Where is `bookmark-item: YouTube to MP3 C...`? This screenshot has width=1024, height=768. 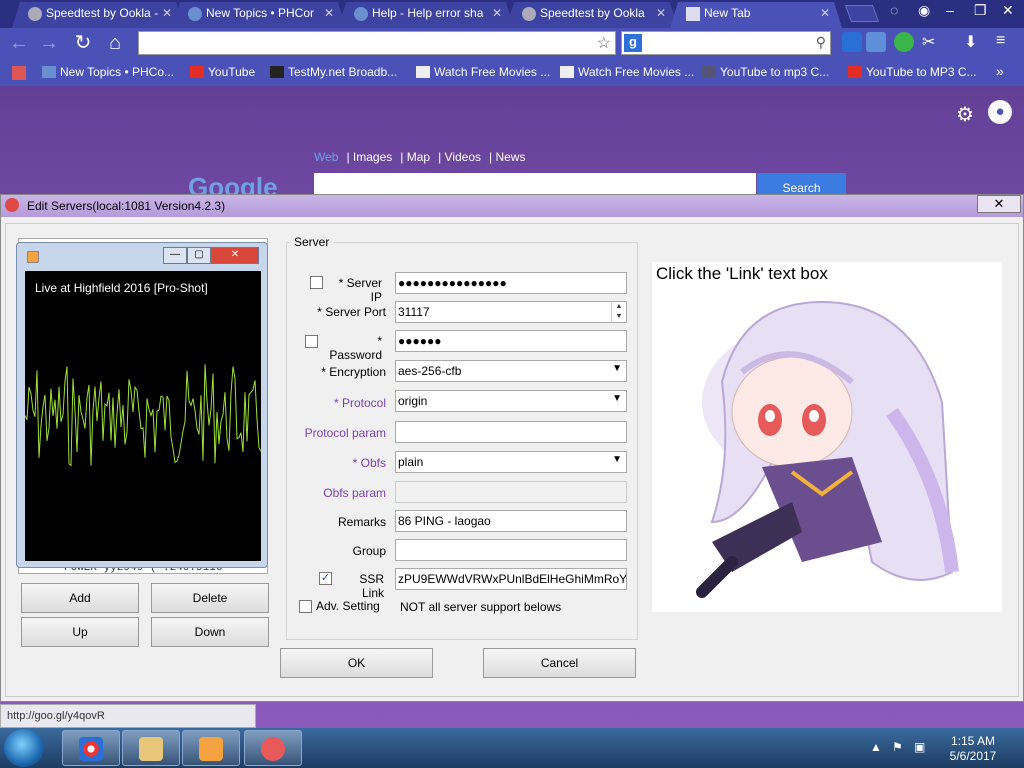 bookmark-item: YouTube to MP3 C... is located at coordinates (912, 72).